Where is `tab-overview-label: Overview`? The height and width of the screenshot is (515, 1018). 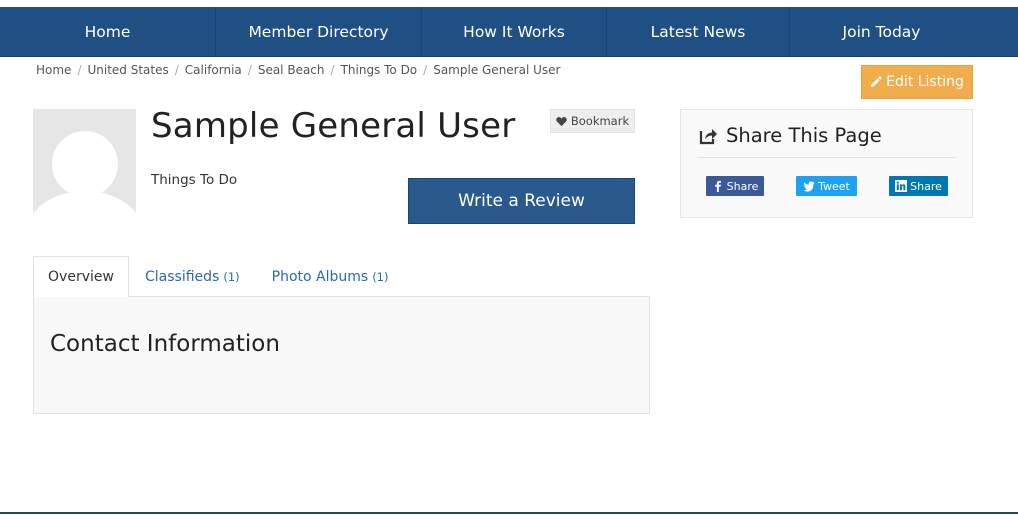
tab-overview-label: Overview is located at coordinates (81, 277).